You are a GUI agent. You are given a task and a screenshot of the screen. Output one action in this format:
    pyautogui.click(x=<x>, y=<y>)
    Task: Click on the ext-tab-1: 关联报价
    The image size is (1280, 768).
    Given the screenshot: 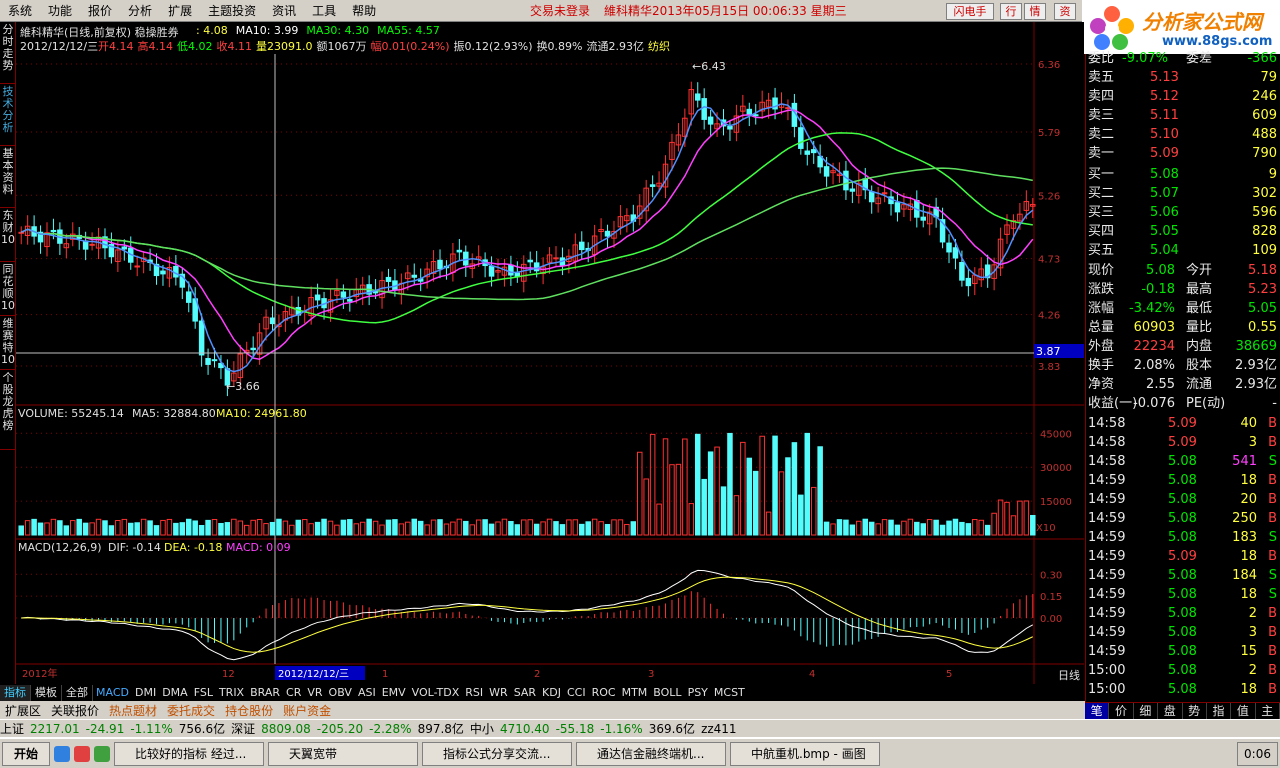 What is the action you would take?
    pyautogui.click(x=75, y=710)
    